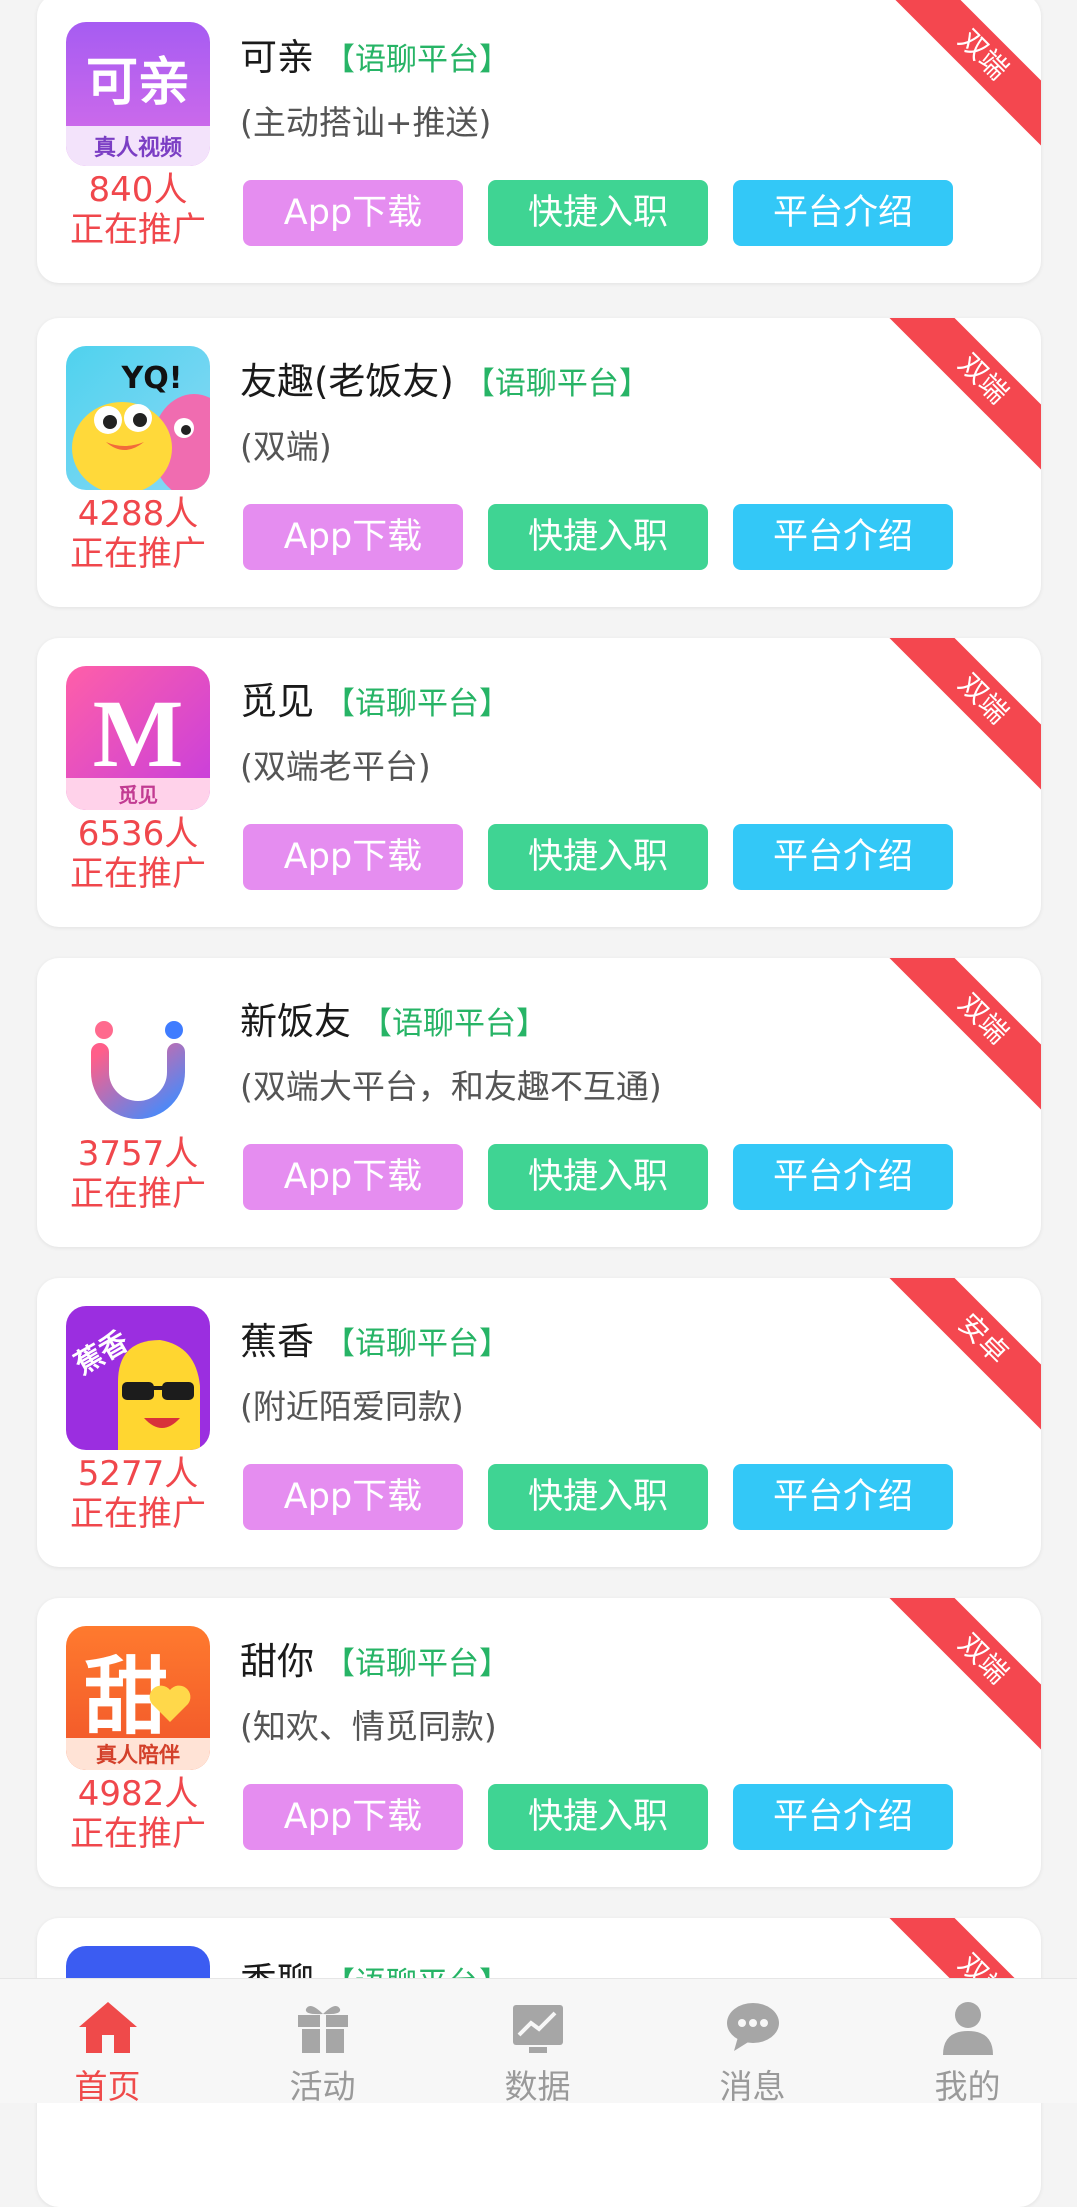 The image size is (1077, 2207). What do you see at coordinates (335, 766) in the screenshot?
I see `platform-desc: (双端老平台)` at bounding box center [335, 766].